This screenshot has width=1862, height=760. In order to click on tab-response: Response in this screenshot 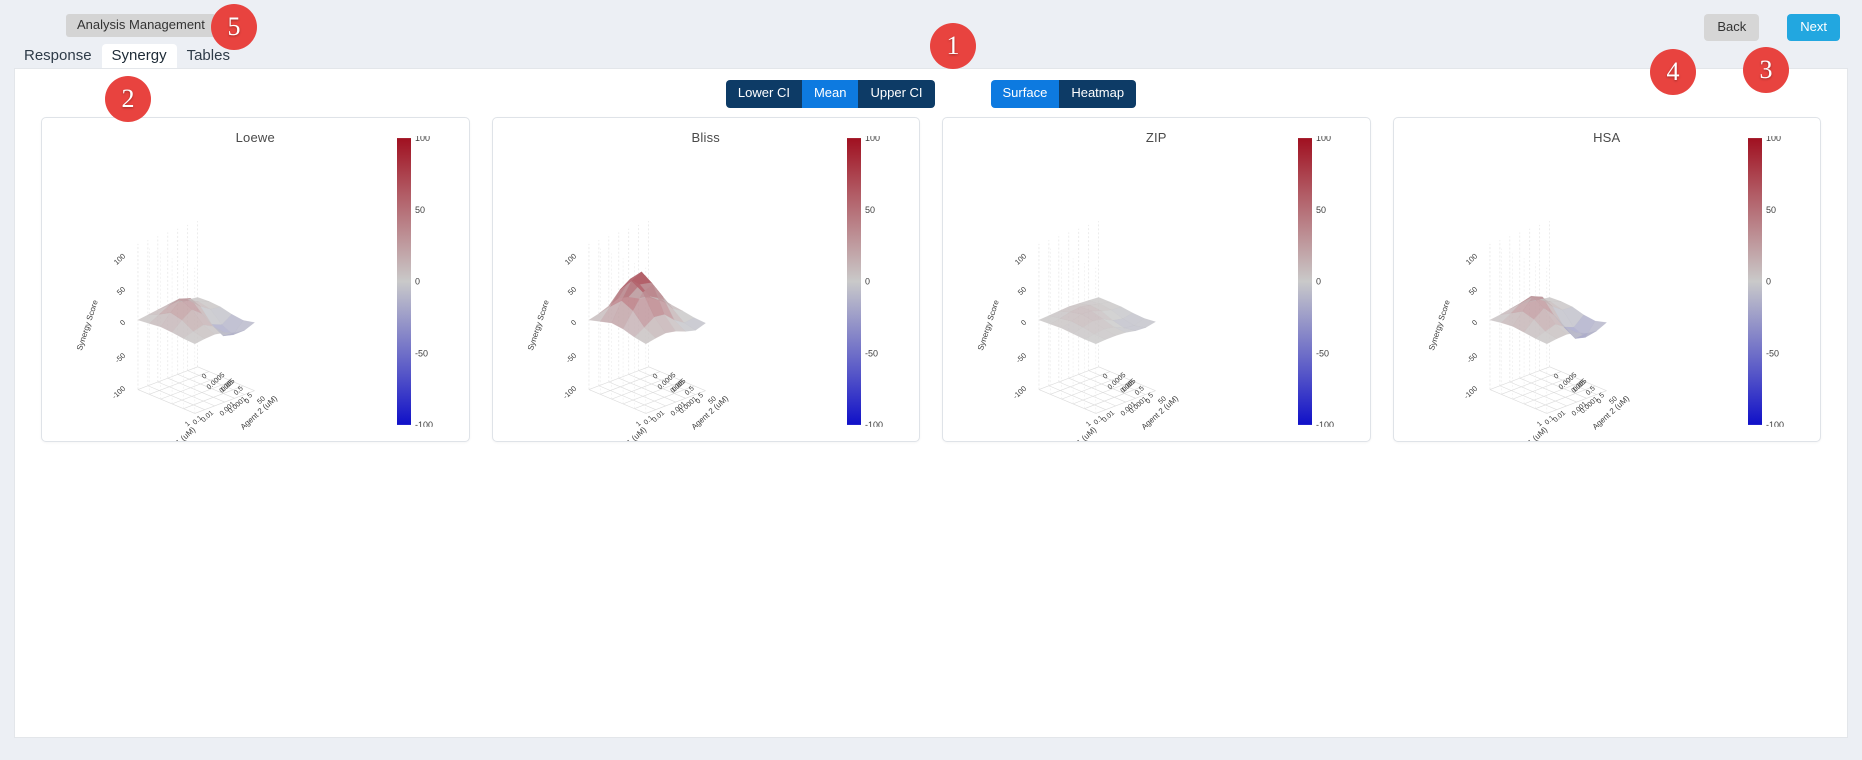, I will do `click(58, 56)`.